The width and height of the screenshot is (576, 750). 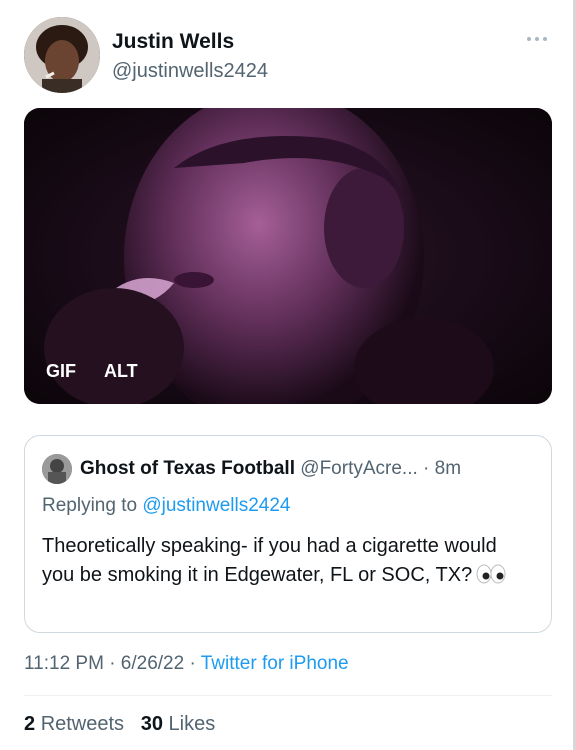 I want to click on retweets-count: 2, so click(x=30, y=724).